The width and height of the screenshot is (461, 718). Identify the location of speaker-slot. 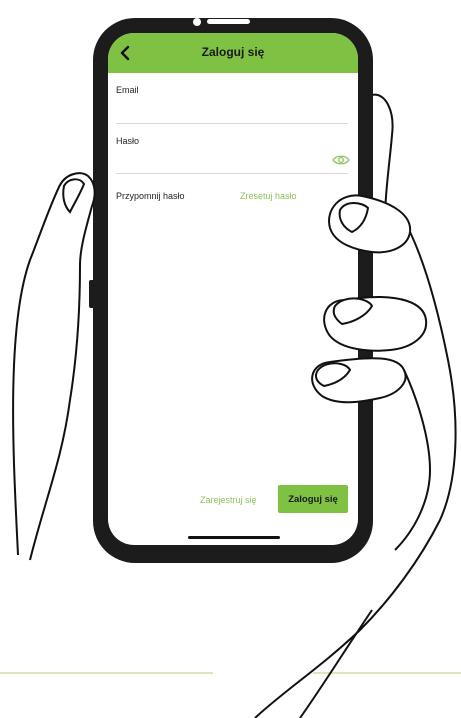
(228, 21).